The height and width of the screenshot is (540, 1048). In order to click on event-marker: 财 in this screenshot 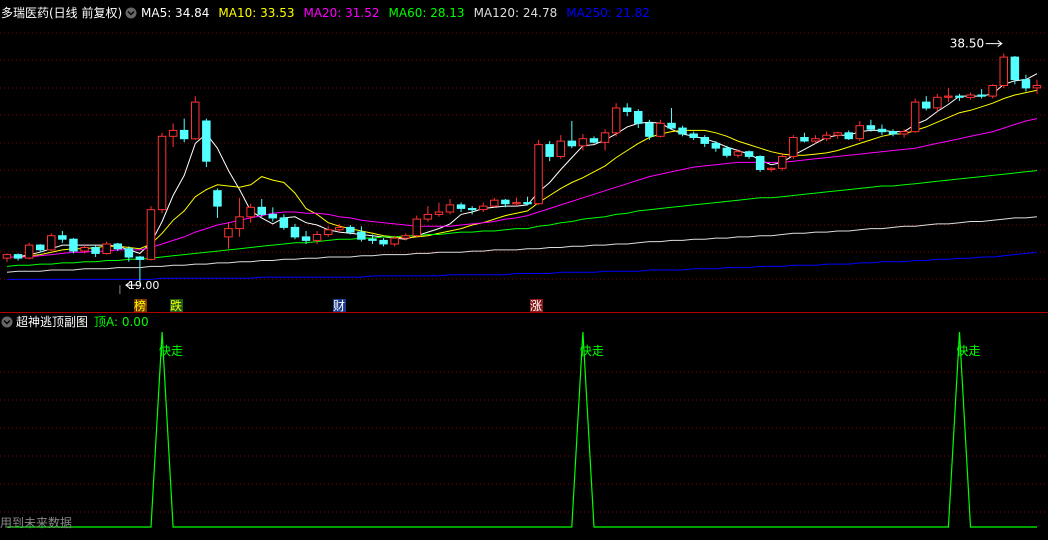, I will do `click(339, 306)`.